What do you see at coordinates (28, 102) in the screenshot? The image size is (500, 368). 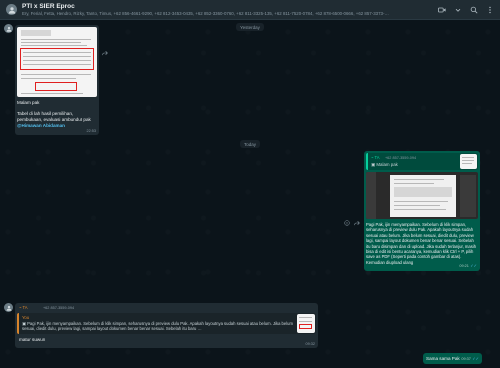 I see `message-text: Malam pak` at bounding box center [28, 102].